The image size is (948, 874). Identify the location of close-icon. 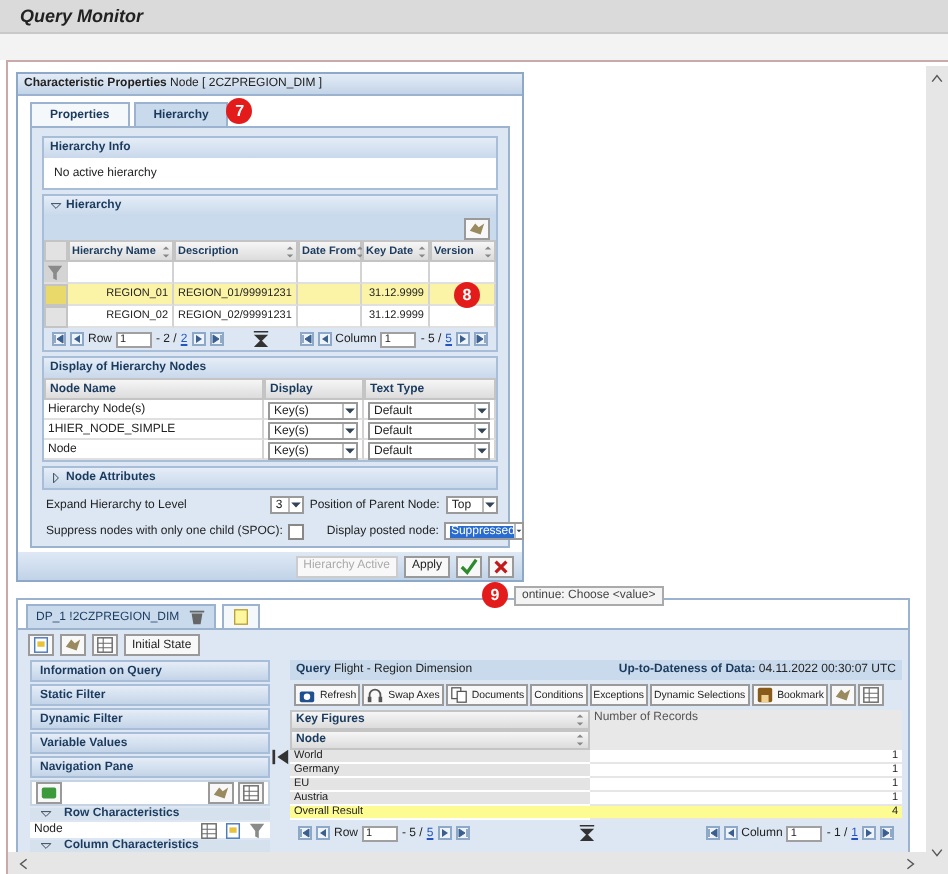
(501, 566).